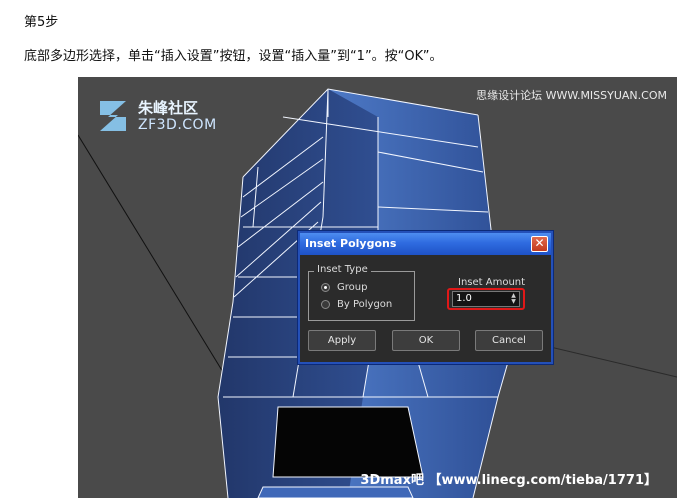 Image resolution: width=679 pixels, height=498 pixels. I want to click on cancel-button: Cancel, so click(509, 340).